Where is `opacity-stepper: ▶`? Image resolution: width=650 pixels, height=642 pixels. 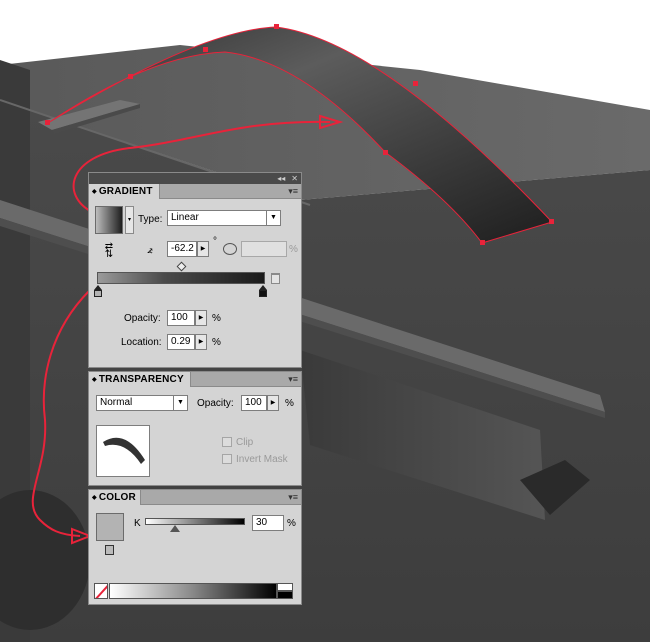
opacity-stepper: ▶ is located at coordinates (201, 318).